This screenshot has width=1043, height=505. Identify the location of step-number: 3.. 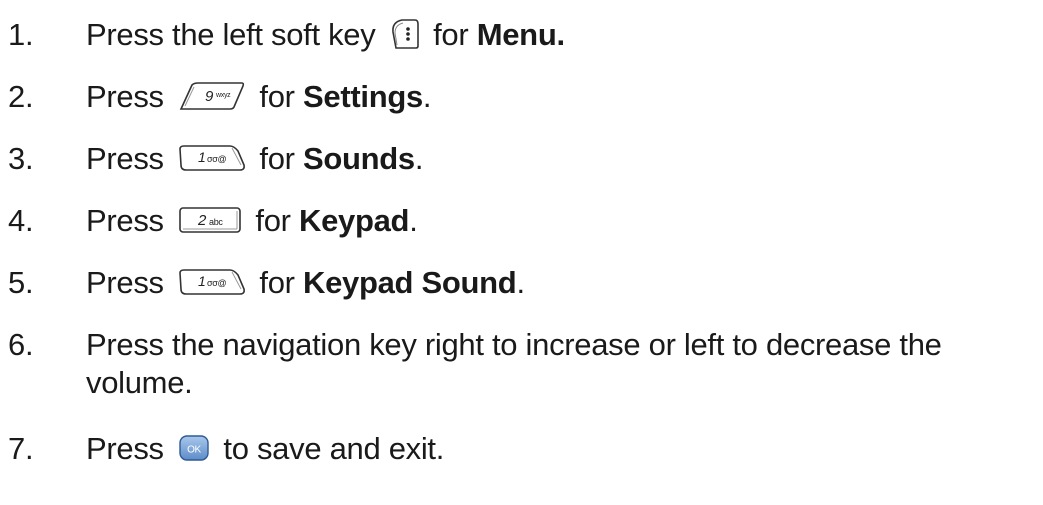
(21, 158).